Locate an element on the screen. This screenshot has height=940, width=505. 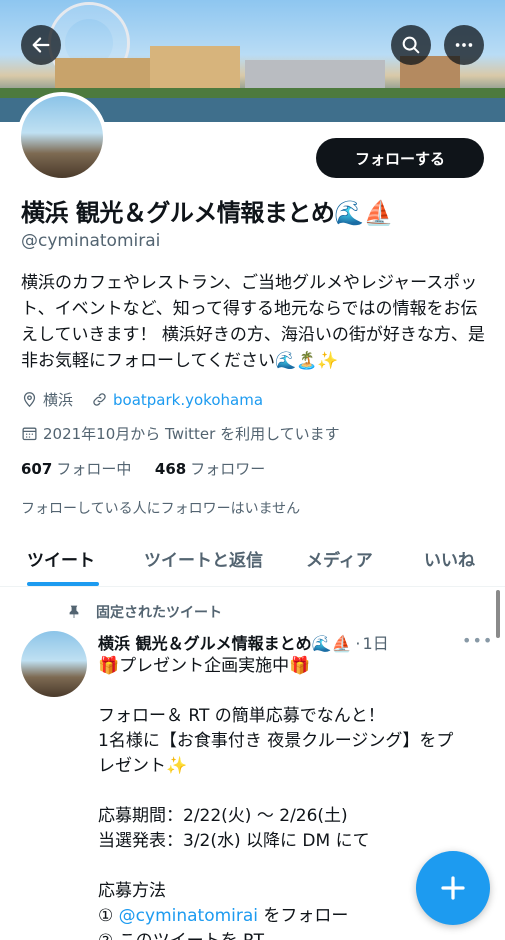
profile-avatar is located at coordinates (62, 137).